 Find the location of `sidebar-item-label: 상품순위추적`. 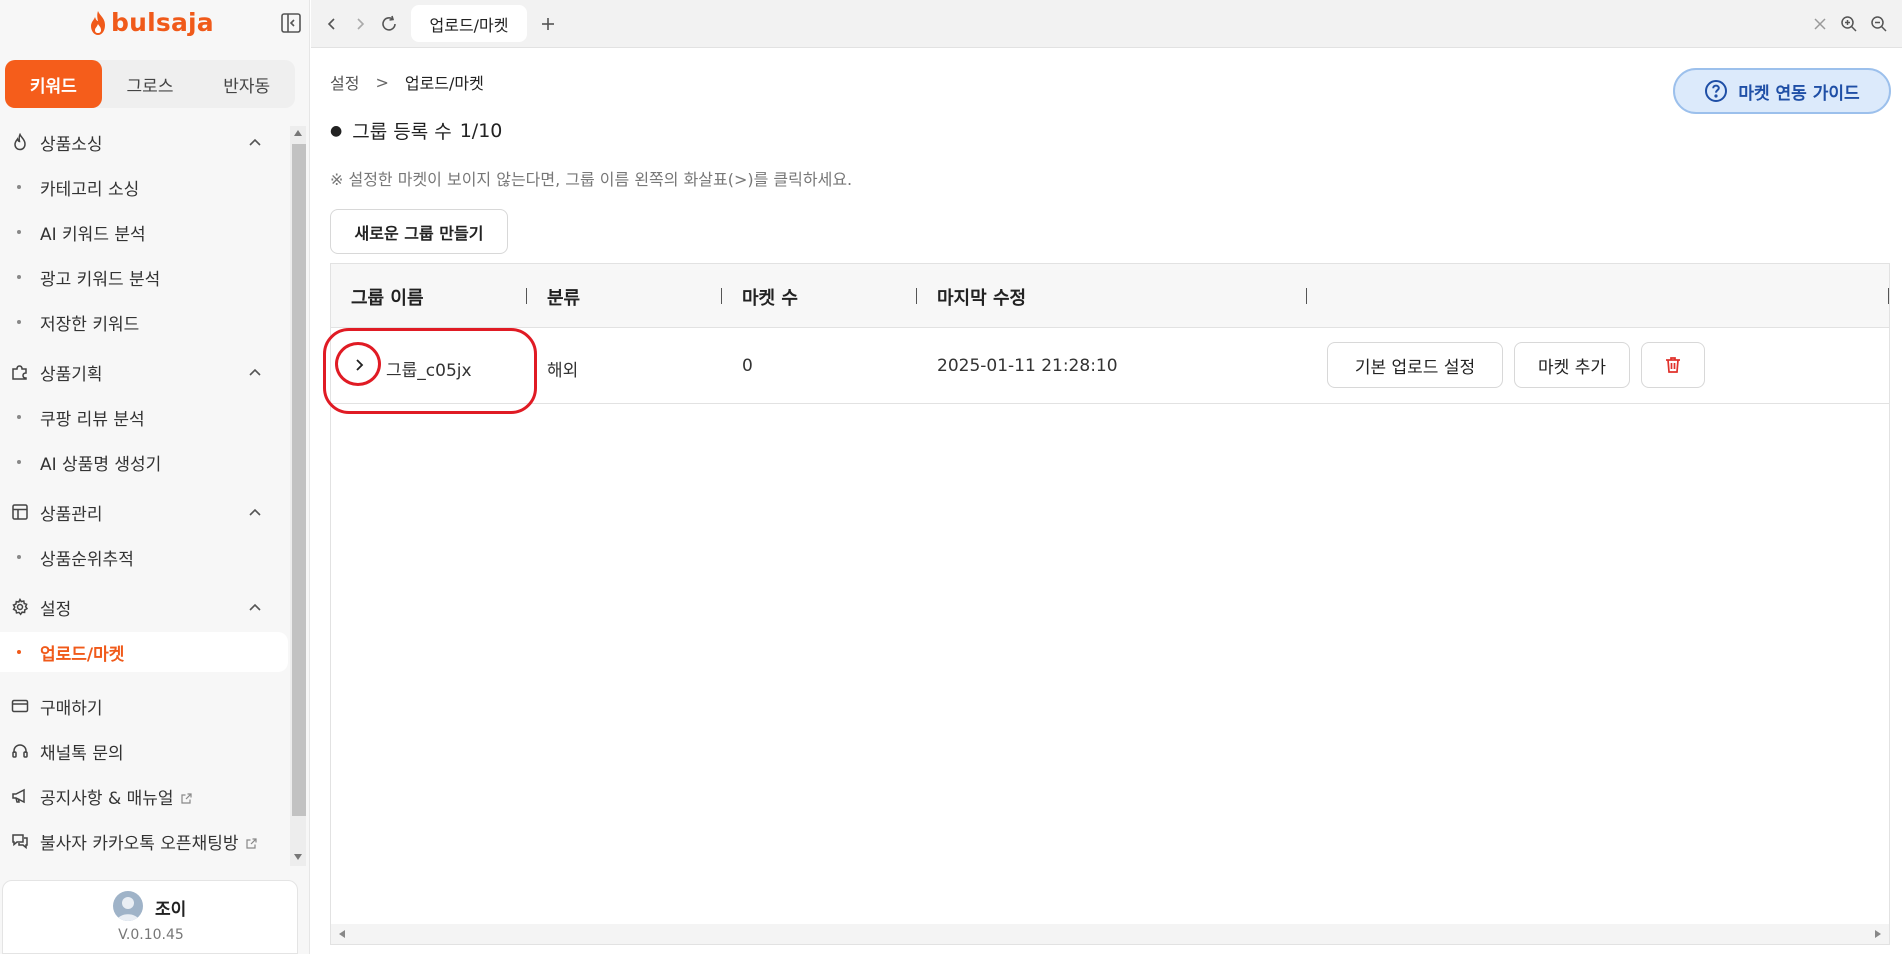

sidebar-item-label: 상품순위추적 is located at coordinates (87, 559).